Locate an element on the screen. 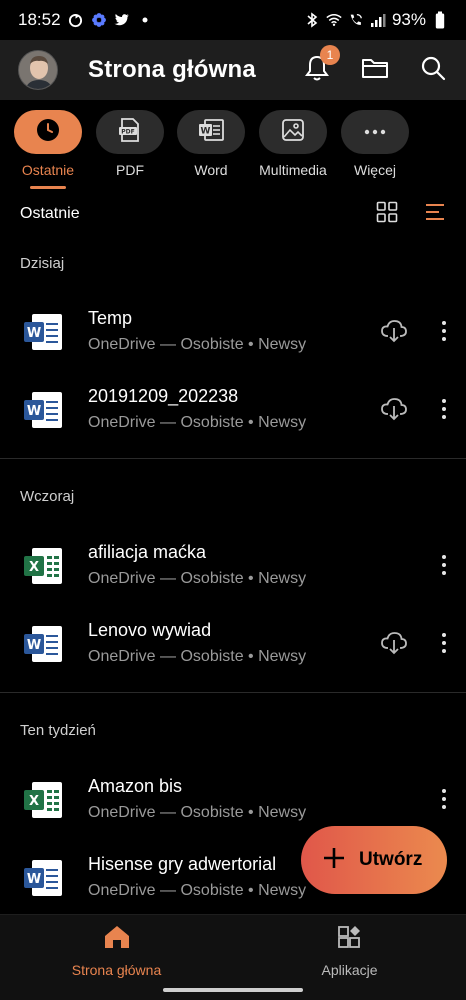 The width and height of the screenshot is (466, 1000). nav-item-apps: Aplikacje is located at coordinates (349, 951).